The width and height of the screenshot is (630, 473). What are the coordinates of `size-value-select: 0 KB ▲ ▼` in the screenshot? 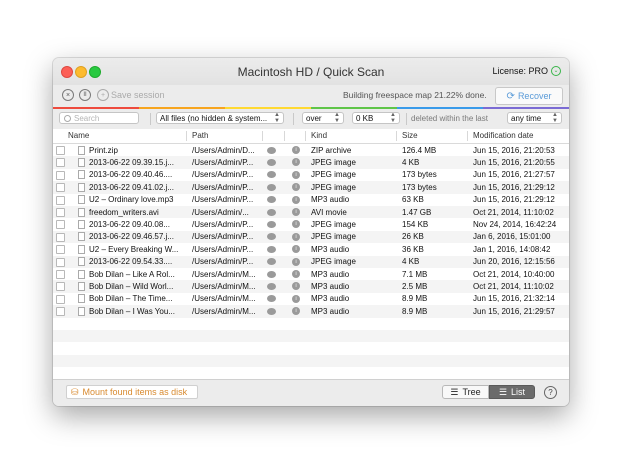 It's located at (376, 118).